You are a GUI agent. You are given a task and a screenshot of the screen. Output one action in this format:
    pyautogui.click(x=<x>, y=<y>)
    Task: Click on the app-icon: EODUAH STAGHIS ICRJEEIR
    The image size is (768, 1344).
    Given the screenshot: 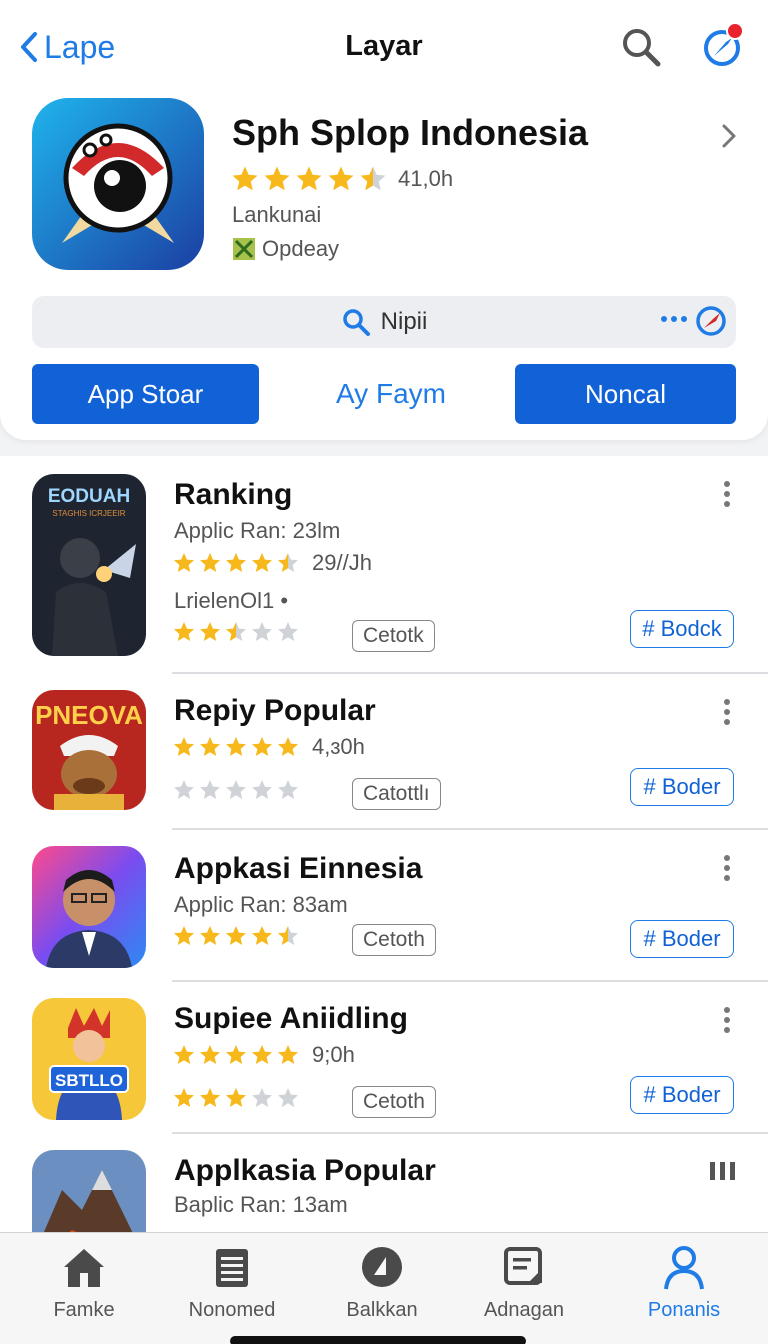 What is the action you would take?
    pyautogui.click(x=89, y=565)
    